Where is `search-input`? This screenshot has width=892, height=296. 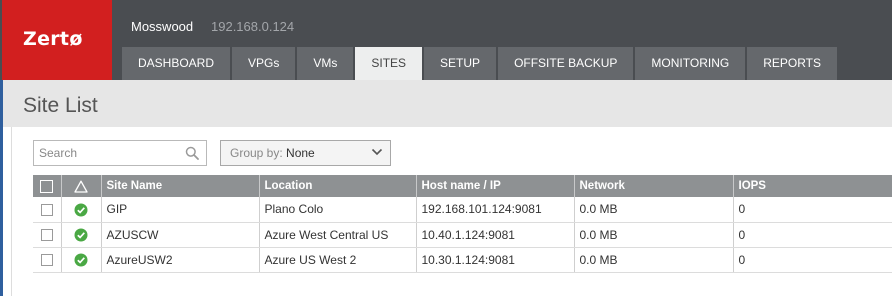 search-input is located at coordinates (107, 153).